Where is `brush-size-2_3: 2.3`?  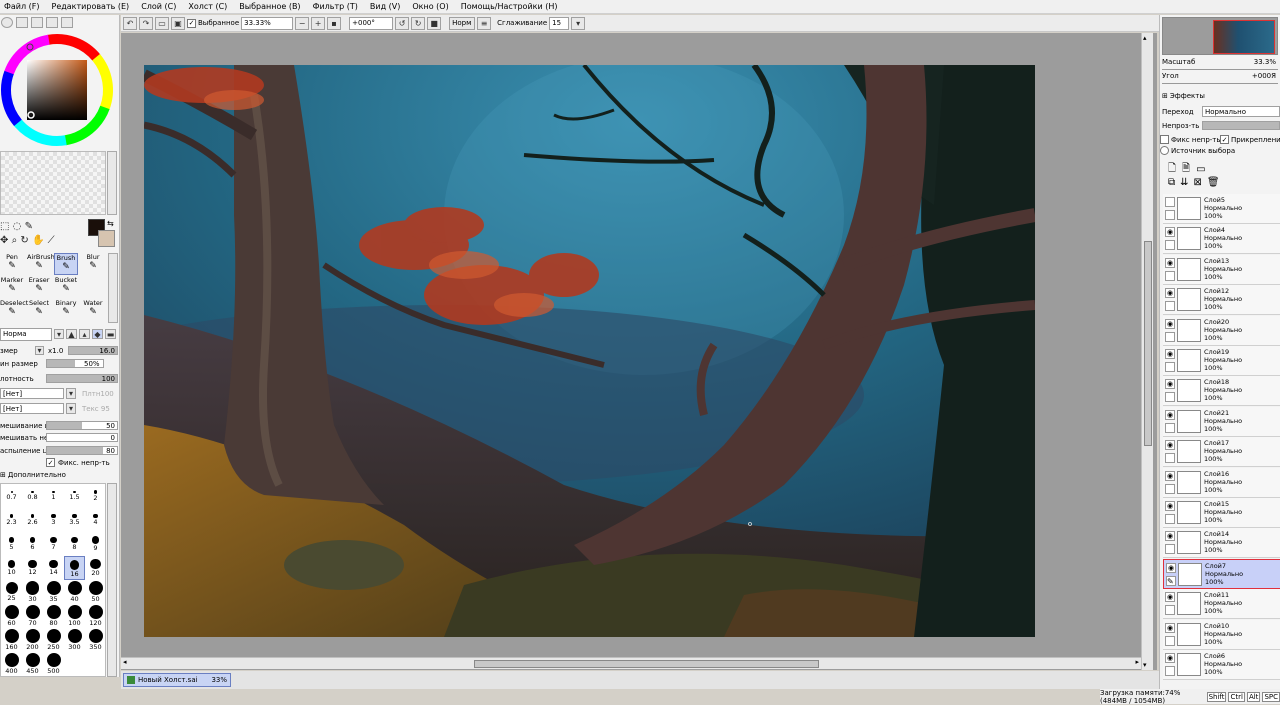
brush-size-2_3: 2.3 is located at coordinates (11, 520).